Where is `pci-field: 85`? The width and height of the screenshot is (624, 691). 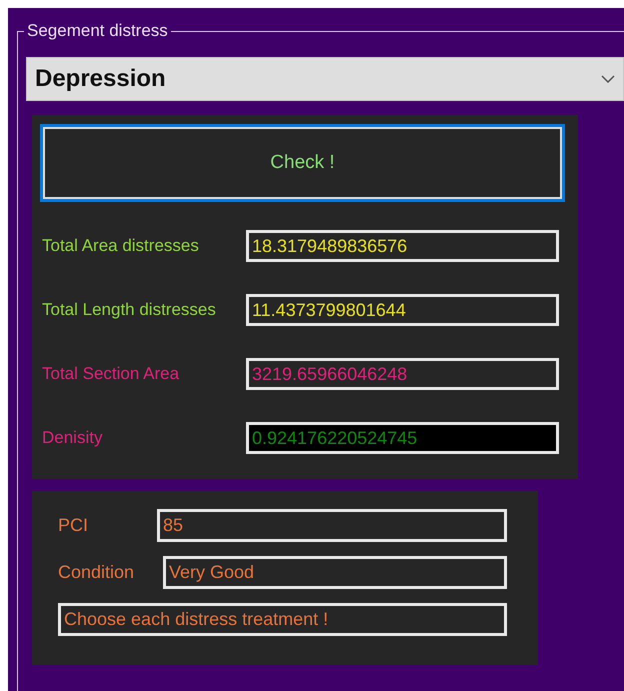 pci-field: 85 is located at coordinates (332, 525).